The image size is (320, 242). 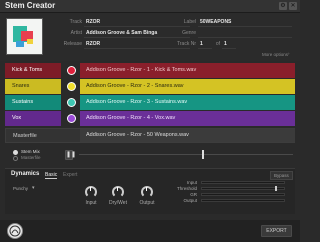 What do you see at coordinates (189, 33) in the screenshot?
I see `genre-label: Genre` at bounding box center [189, 33].